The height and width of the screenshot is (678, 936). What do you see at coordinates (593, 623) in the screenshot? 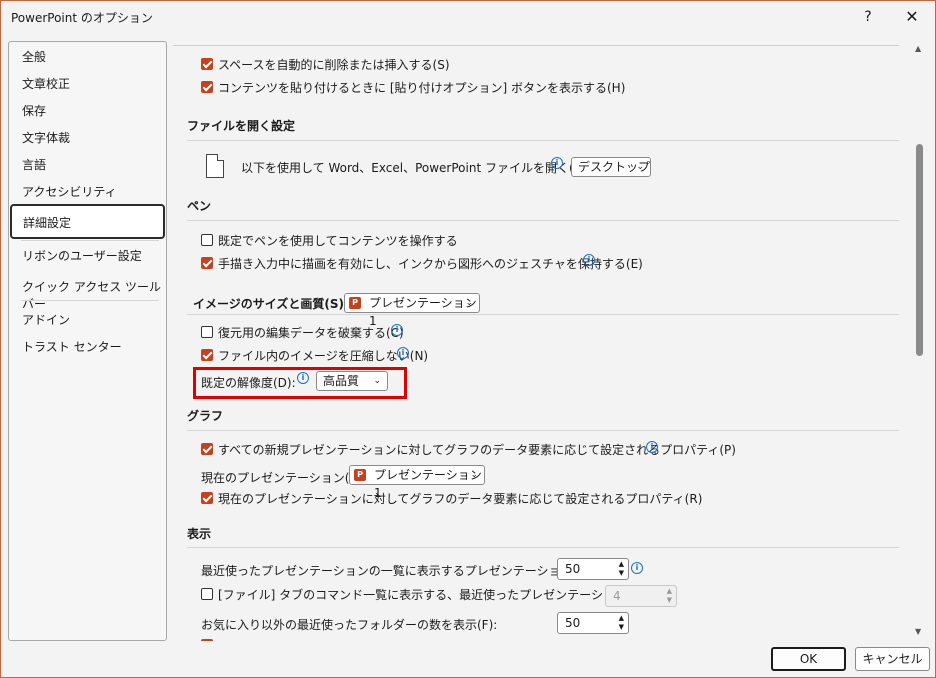
I see `recent-folders-stepper: 50 ▲ ▼` at bounding box center [593, 623].